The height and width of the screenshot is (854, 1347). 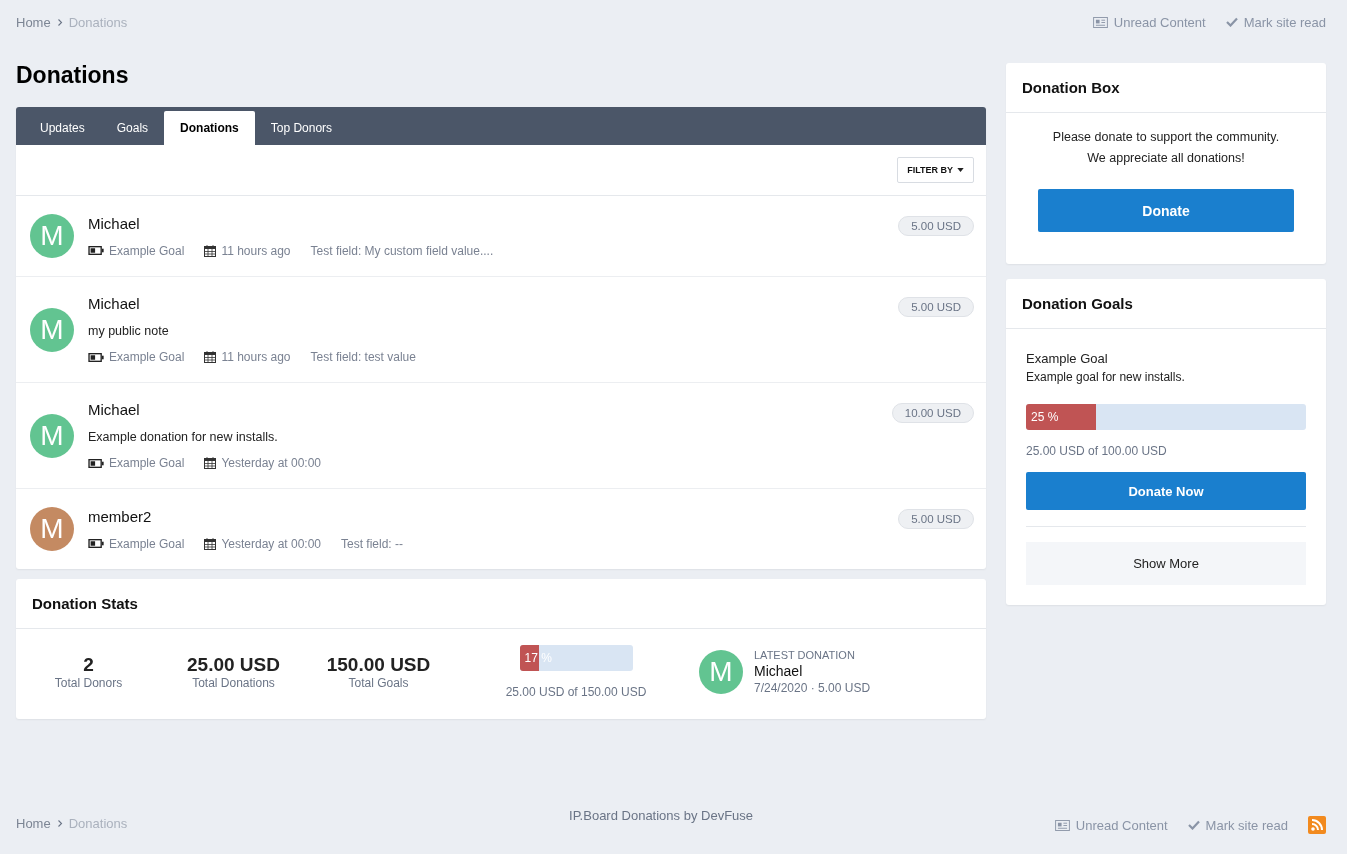 I want to click on progress-caption: 25.00 USD of 150.00 USD, so click(x=576, y=692).